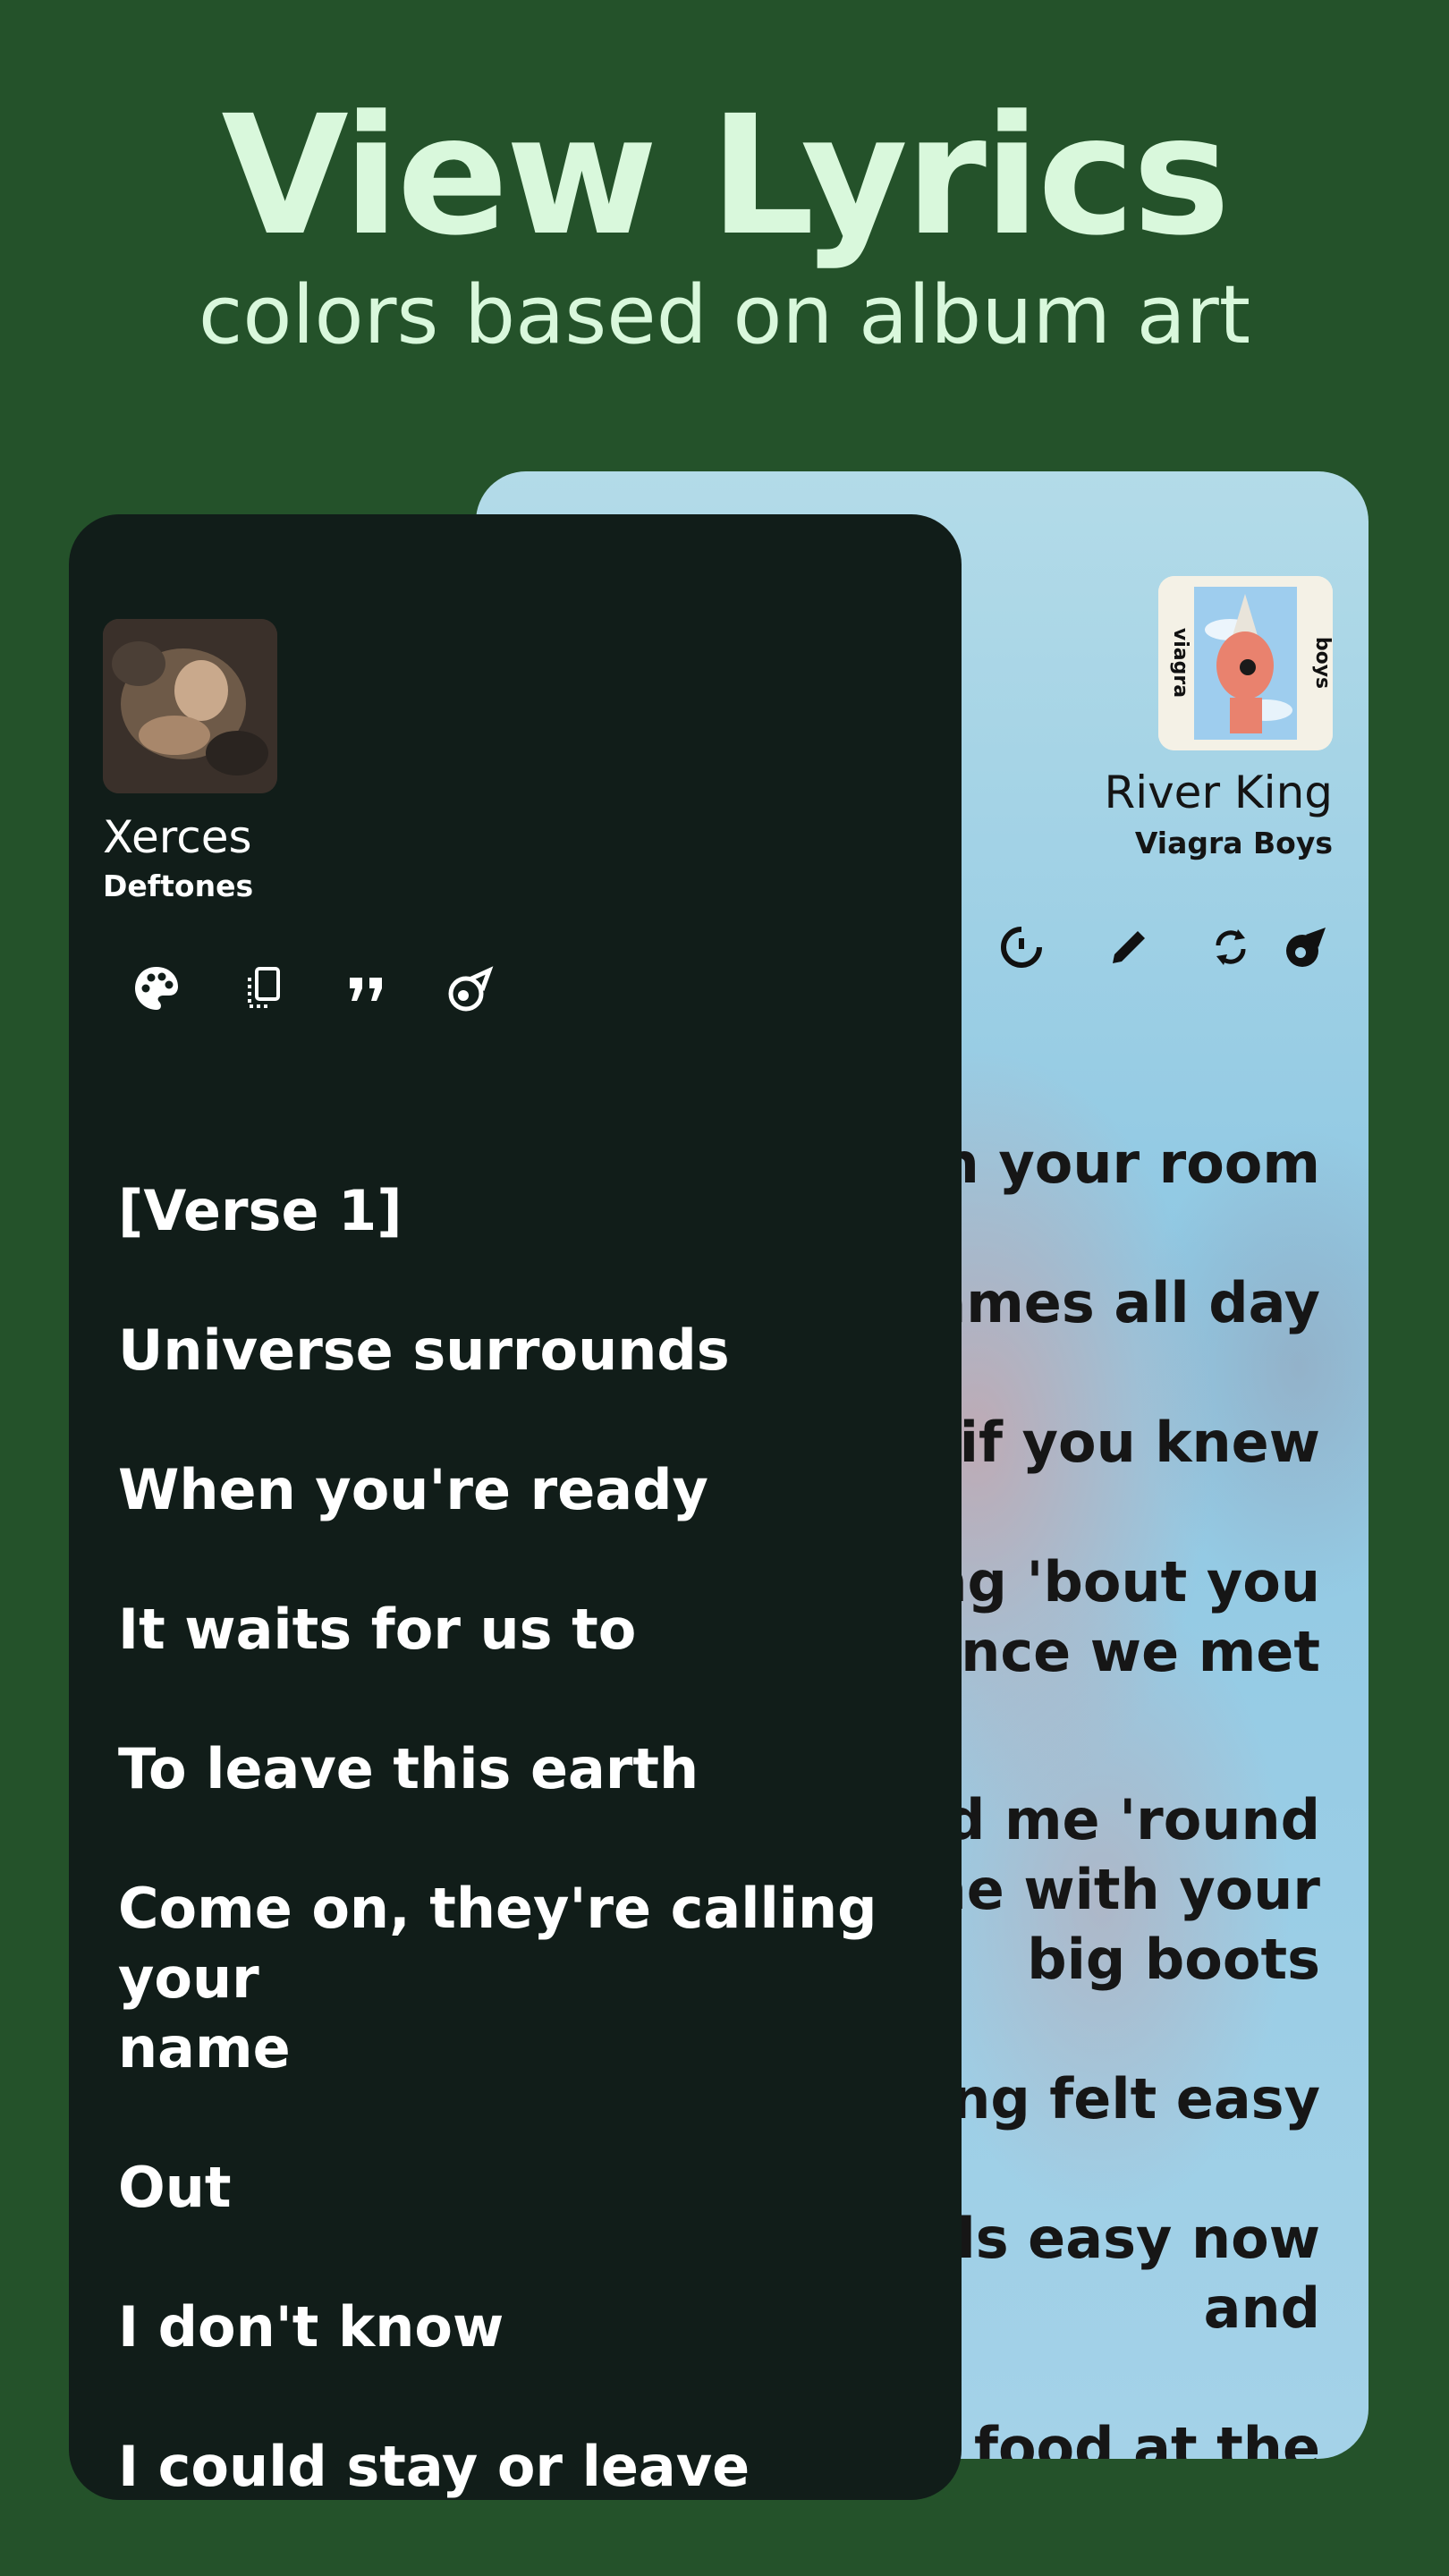  I want to click on lyric-line: name, so click(529, 2048).